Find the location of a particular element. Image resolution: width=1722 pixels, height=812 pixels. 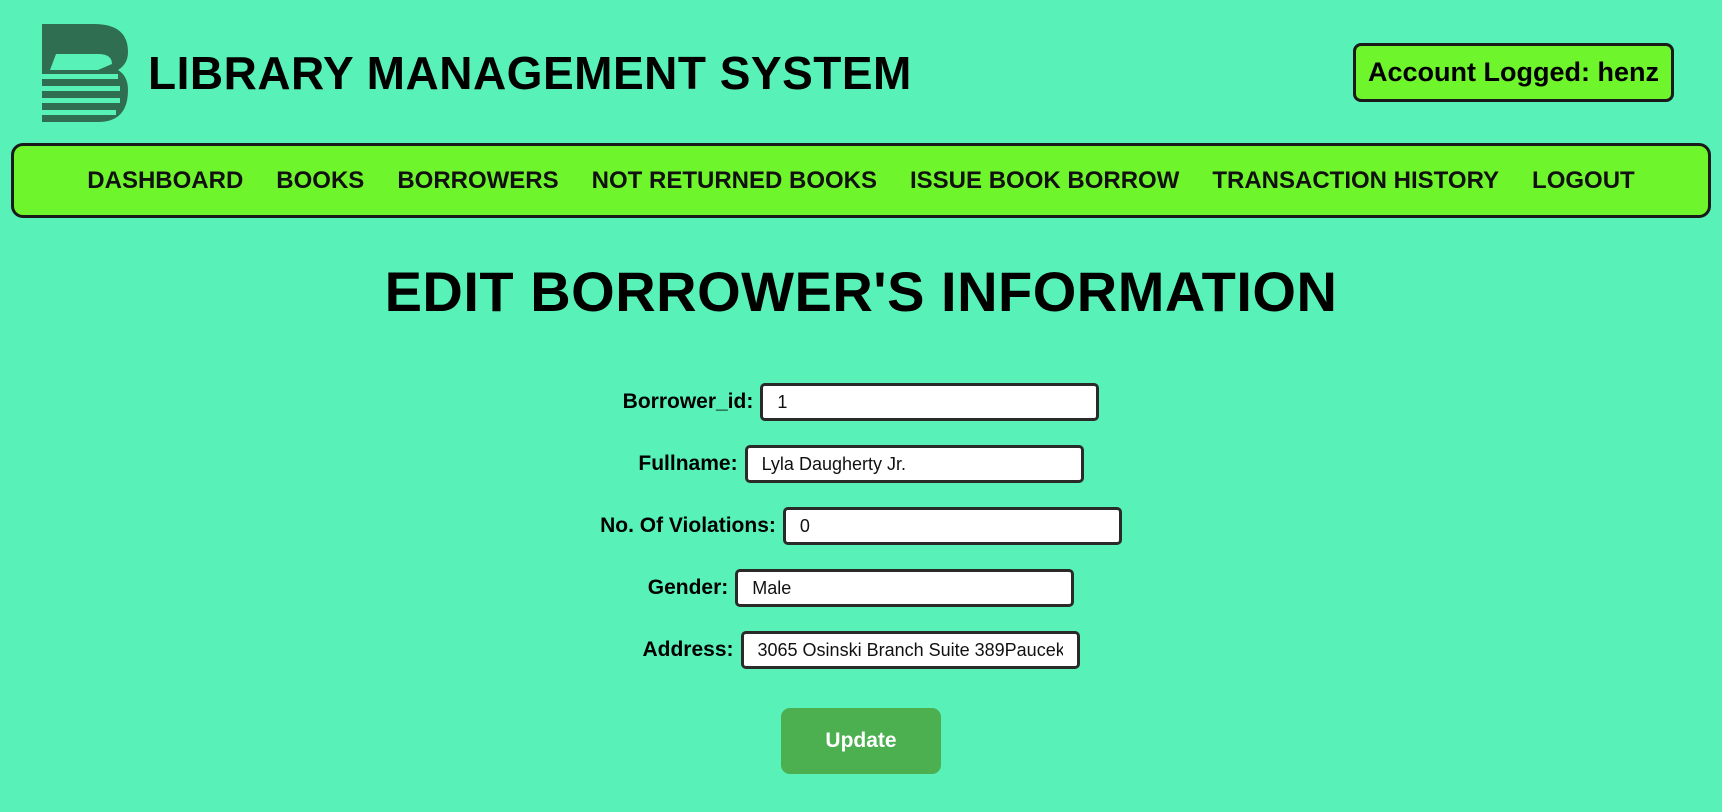

nav-item-issue-book-borrow: ISSUE BOOK BORROW is located at coordinates (1045, 181).